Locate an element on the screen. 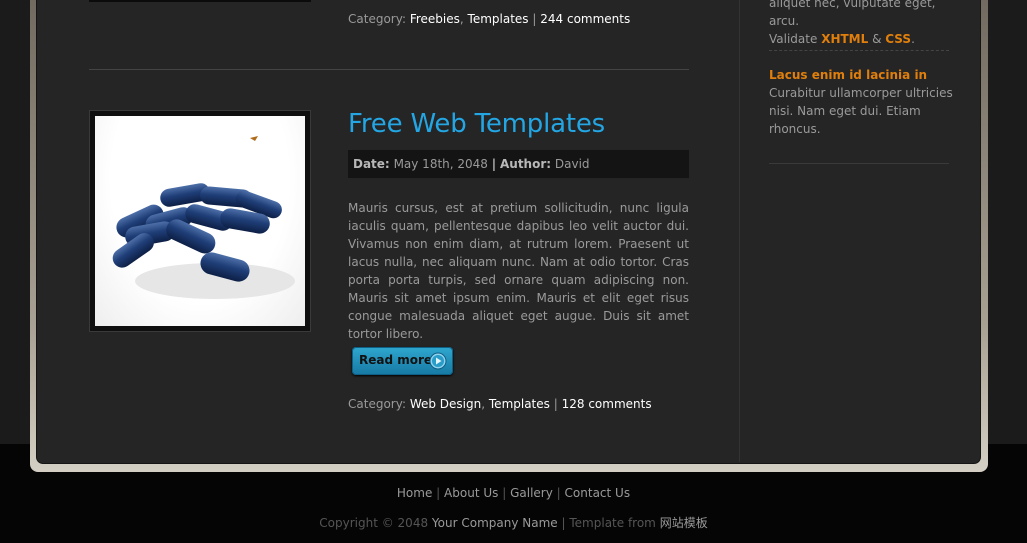  category-link-web-design: Web Design is located at coordinates (445, 404).